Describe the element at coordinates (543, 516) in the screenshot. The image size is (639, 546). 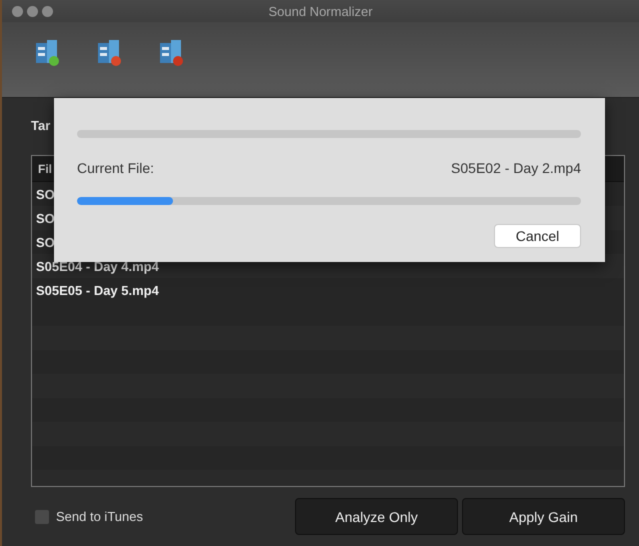
I see `action-button: Apply Gain` at that location.